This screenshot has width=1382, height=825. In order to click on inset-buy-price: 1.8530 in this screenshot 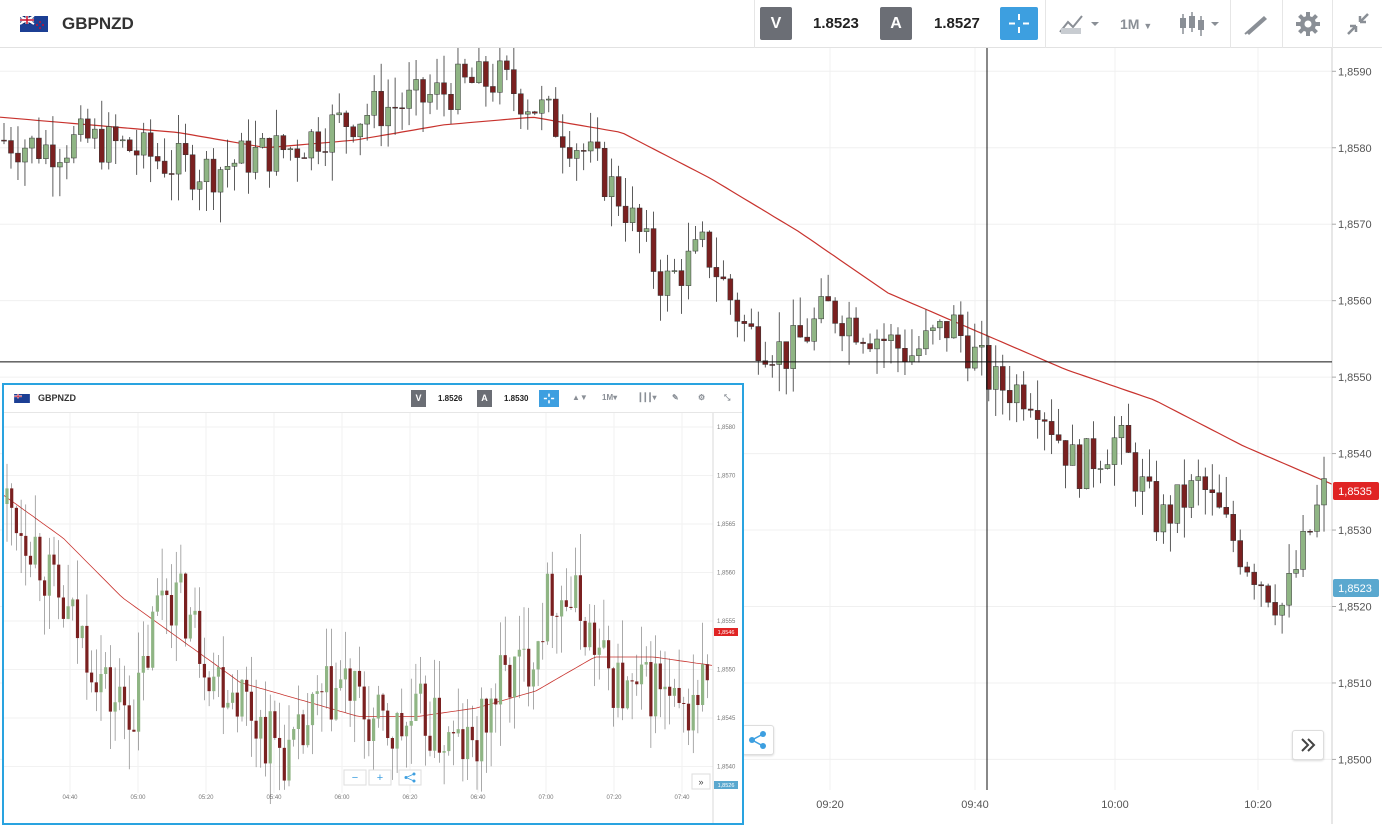, I will do `click(516, 398)`.